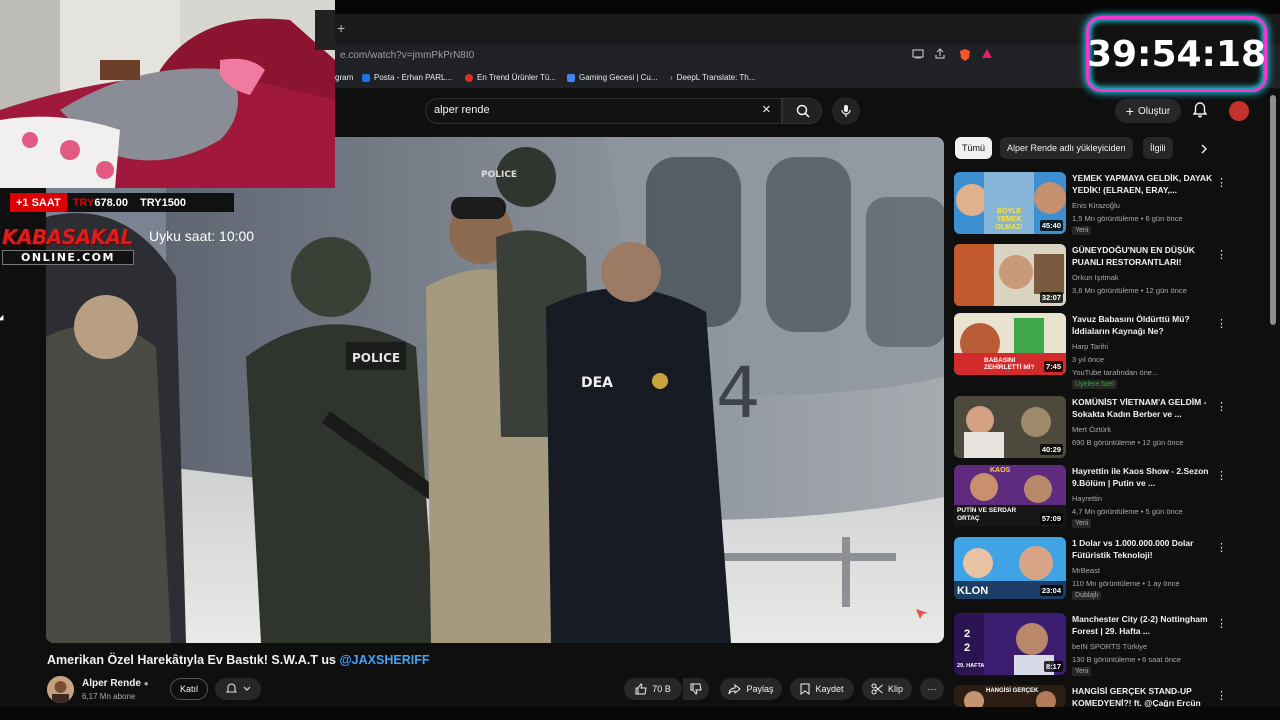  I want to click on join-label: Katıl, so click(188, 689).